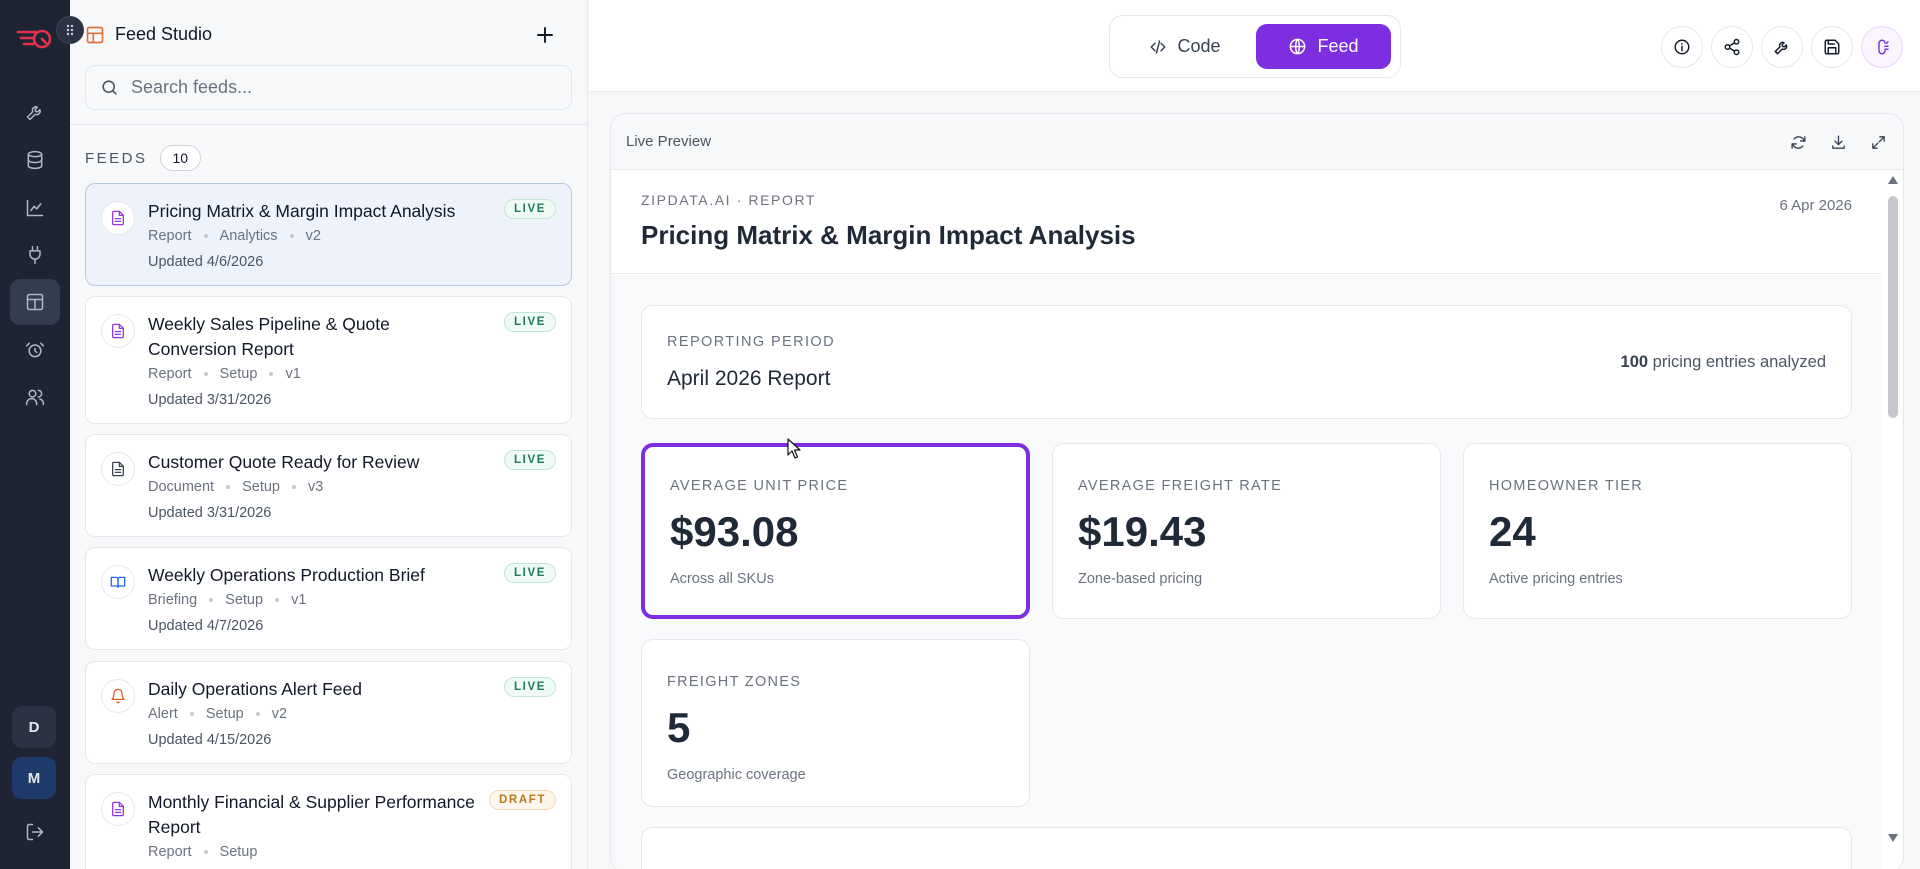 The image size is (1920, 869). What do you see at coordinates (164, 34) in the screenshot?
I see `sidebar-title: Feed Studio` at bounding box center [164, 34].